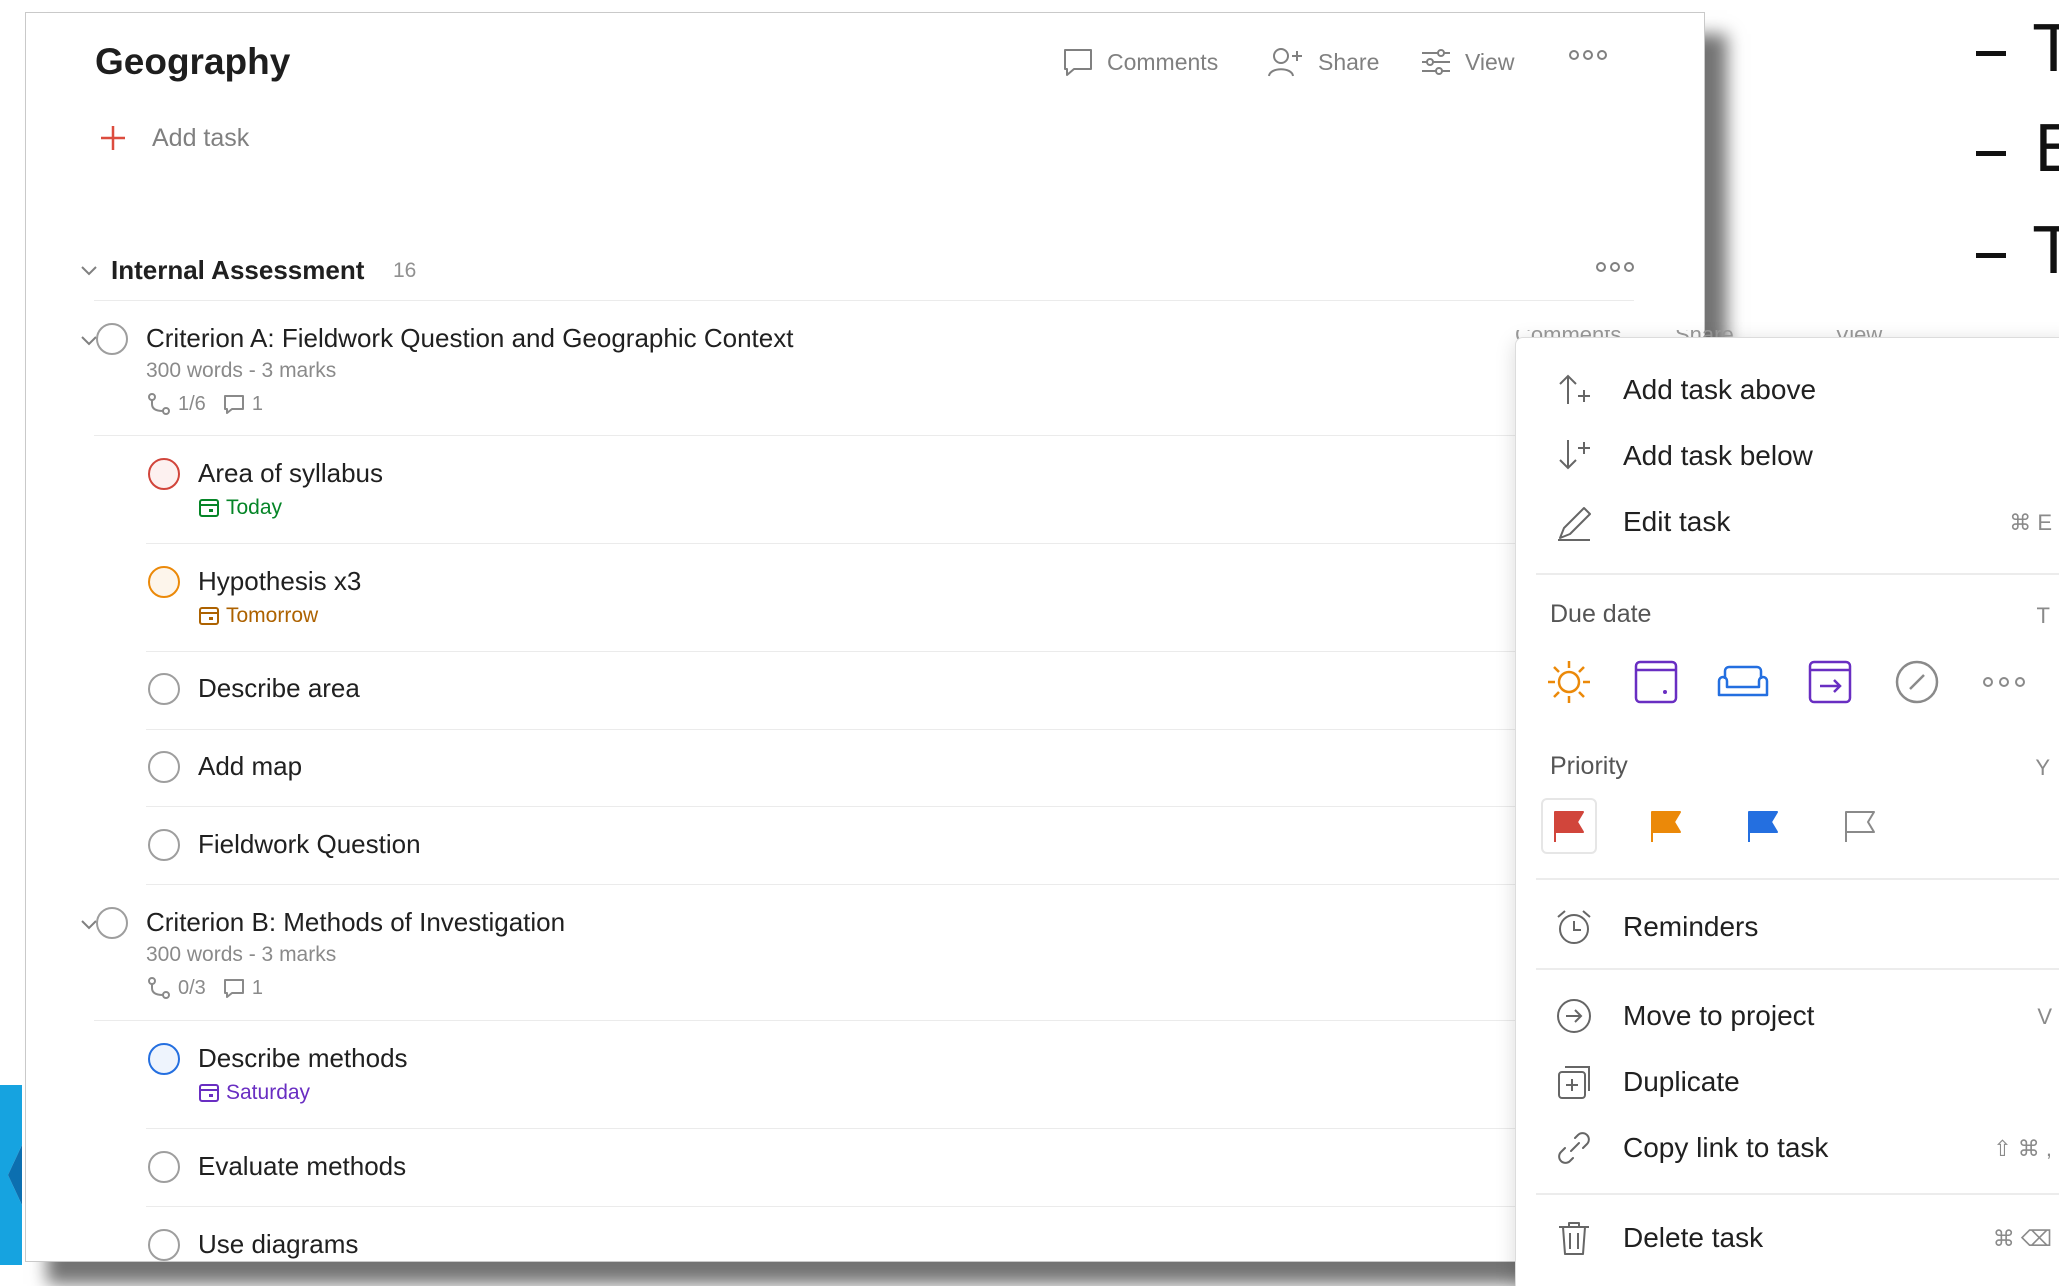 This screenshot has height=1286, width=2059. What do you see at coordinates (776, 606) in the screenshot?
I see `task-row: Hypothesis x3 Tomorrow` at bounding box center [776, 606].